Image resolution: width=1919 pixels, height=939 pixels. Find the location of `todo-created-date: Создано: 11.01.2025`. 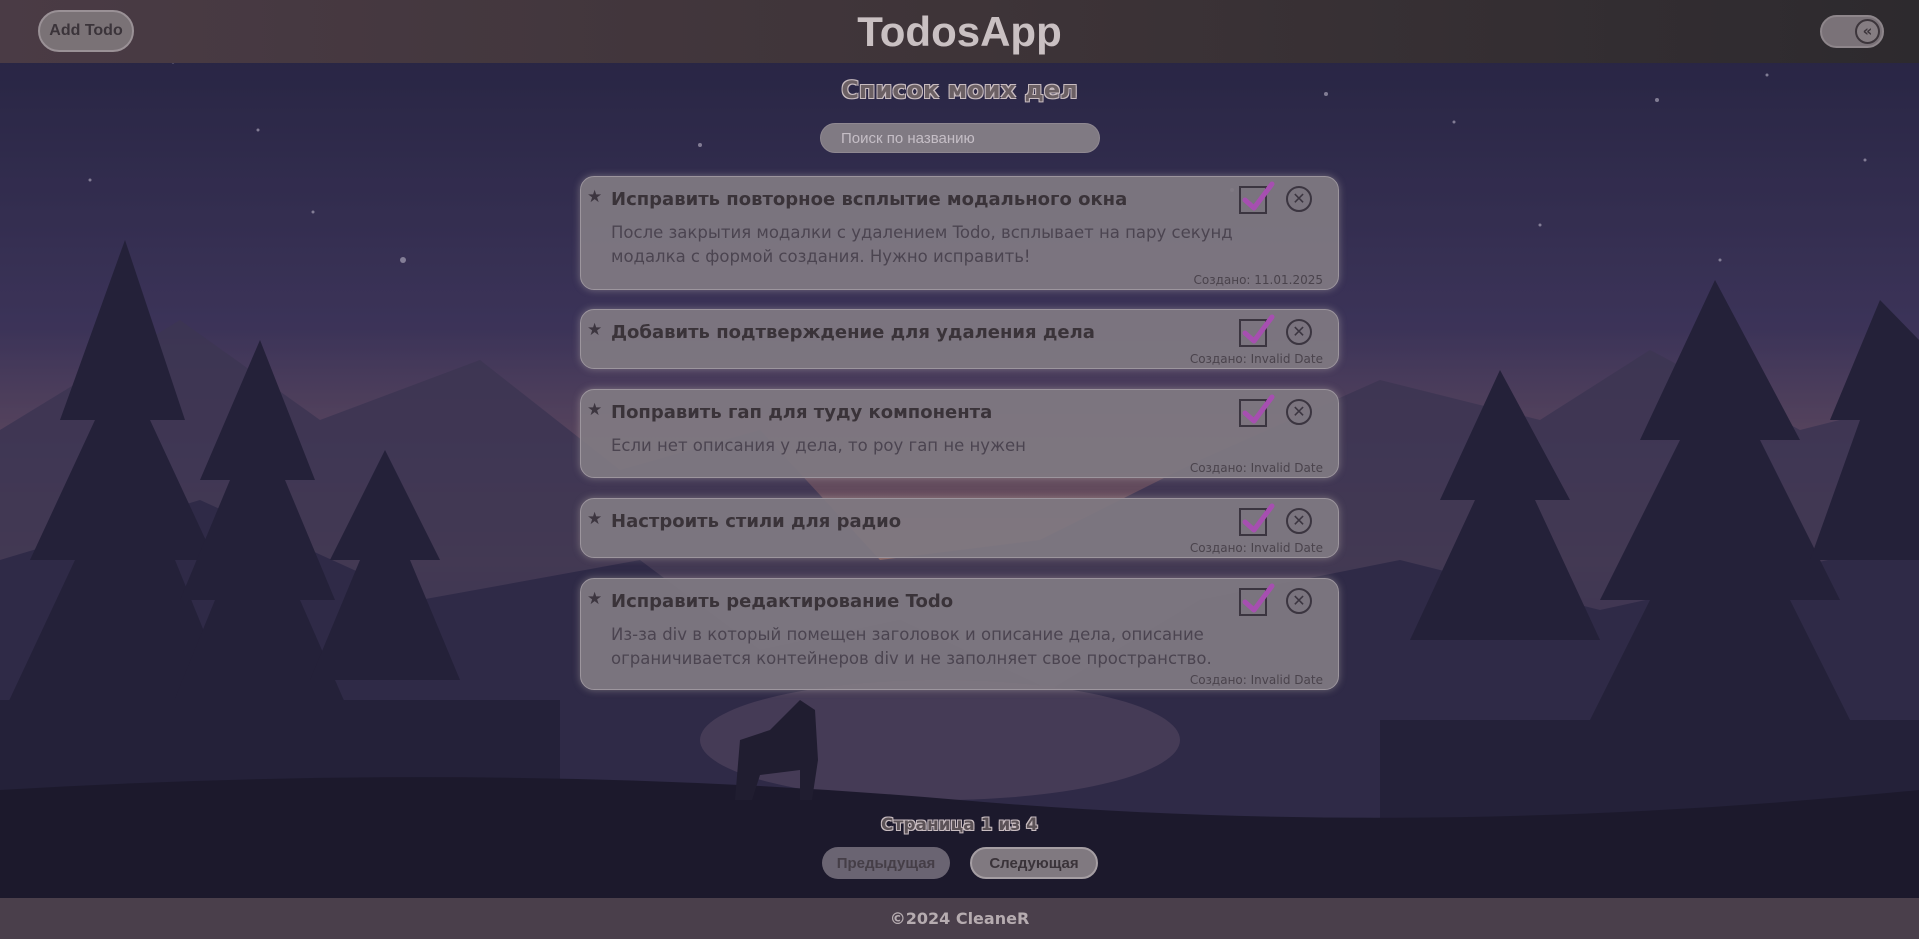

todo-created-date: Создано: 11.01.2025 is located at coordinates (1258, 280).